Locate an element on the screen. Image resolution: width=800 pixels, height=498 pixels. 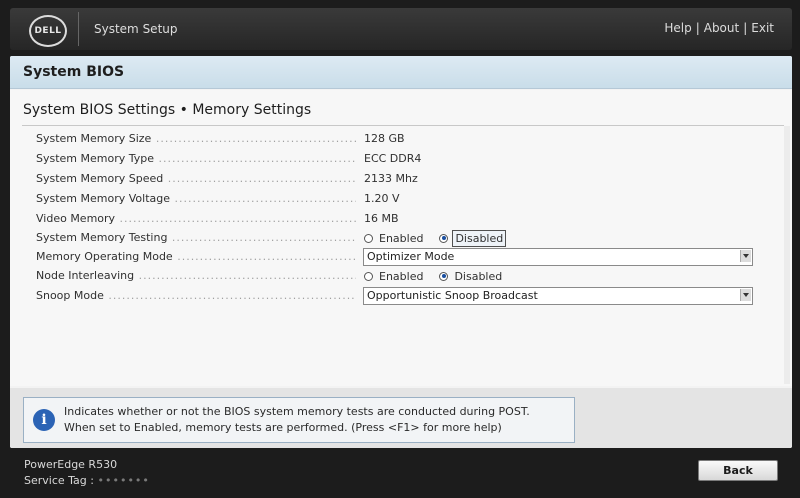
setting-label: Node Interleaving is located at coordinates (196, 275).